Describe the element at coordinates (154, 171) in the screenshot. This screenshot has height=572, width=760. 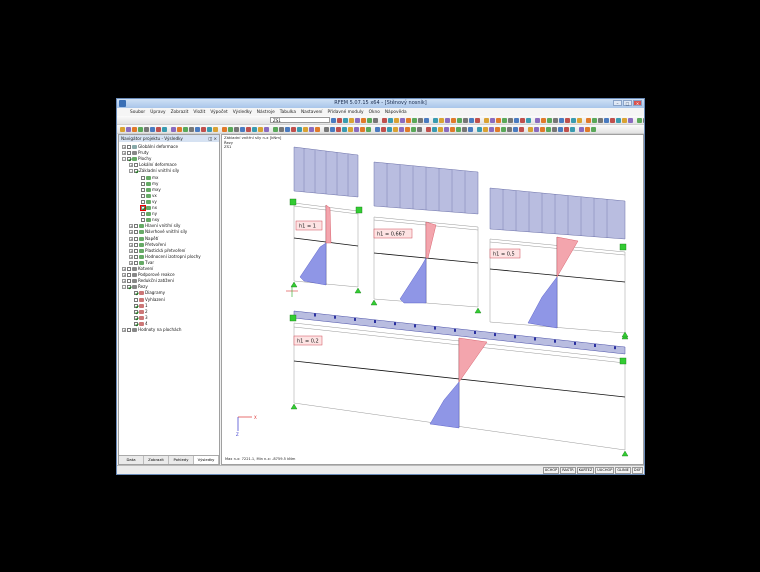
I see `tree-item: - Základní vnitřní síly` at that location.